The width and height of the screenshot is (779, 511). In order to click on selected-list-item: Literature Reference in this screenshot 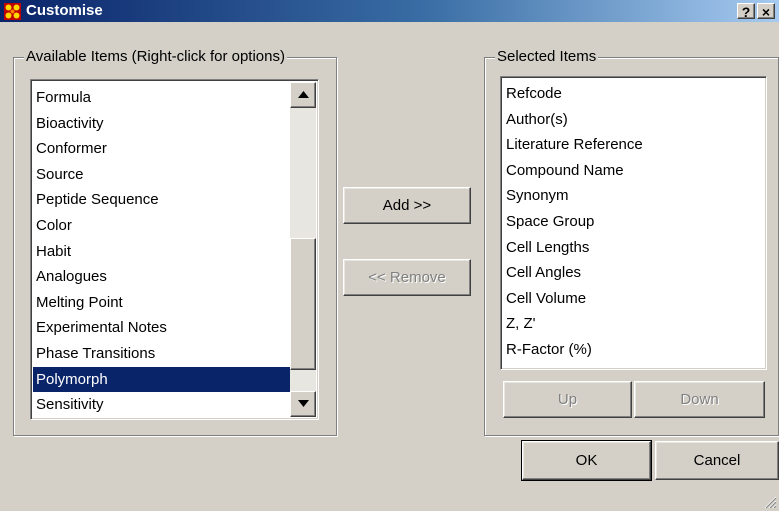, I will do `click(633, 145)`.